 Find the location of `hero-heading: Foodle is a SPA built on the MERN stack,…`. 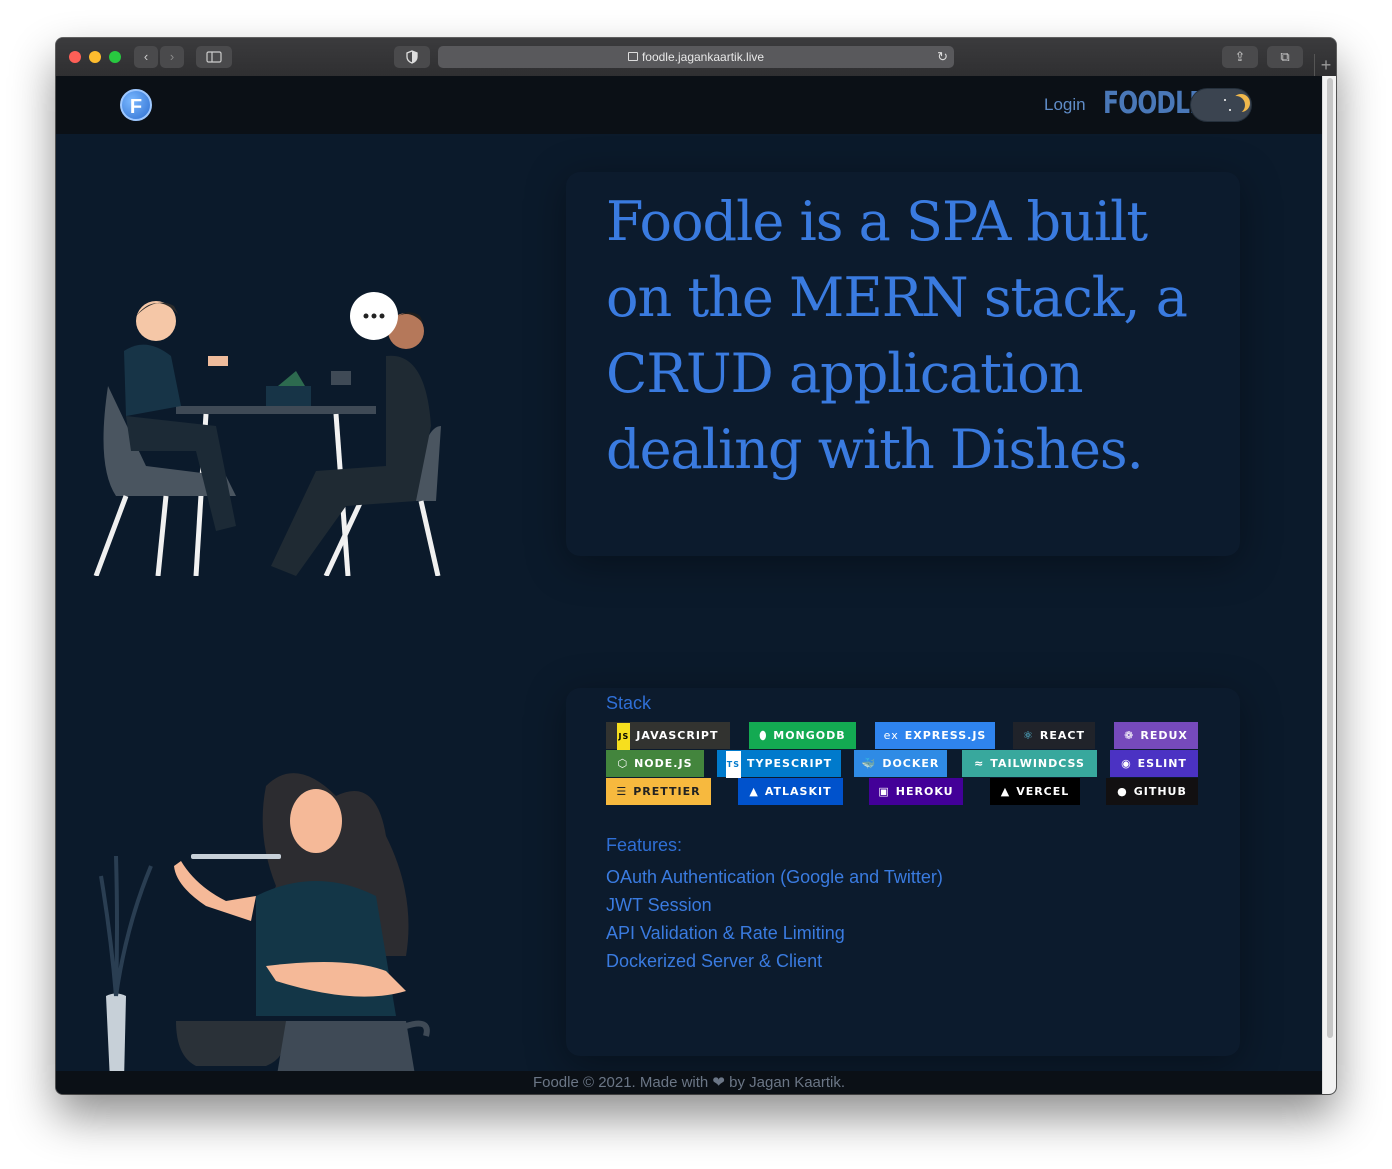

hero-heading: Foodle is a SPA built on the MERN stack,… is located at coordinates (897, 335).